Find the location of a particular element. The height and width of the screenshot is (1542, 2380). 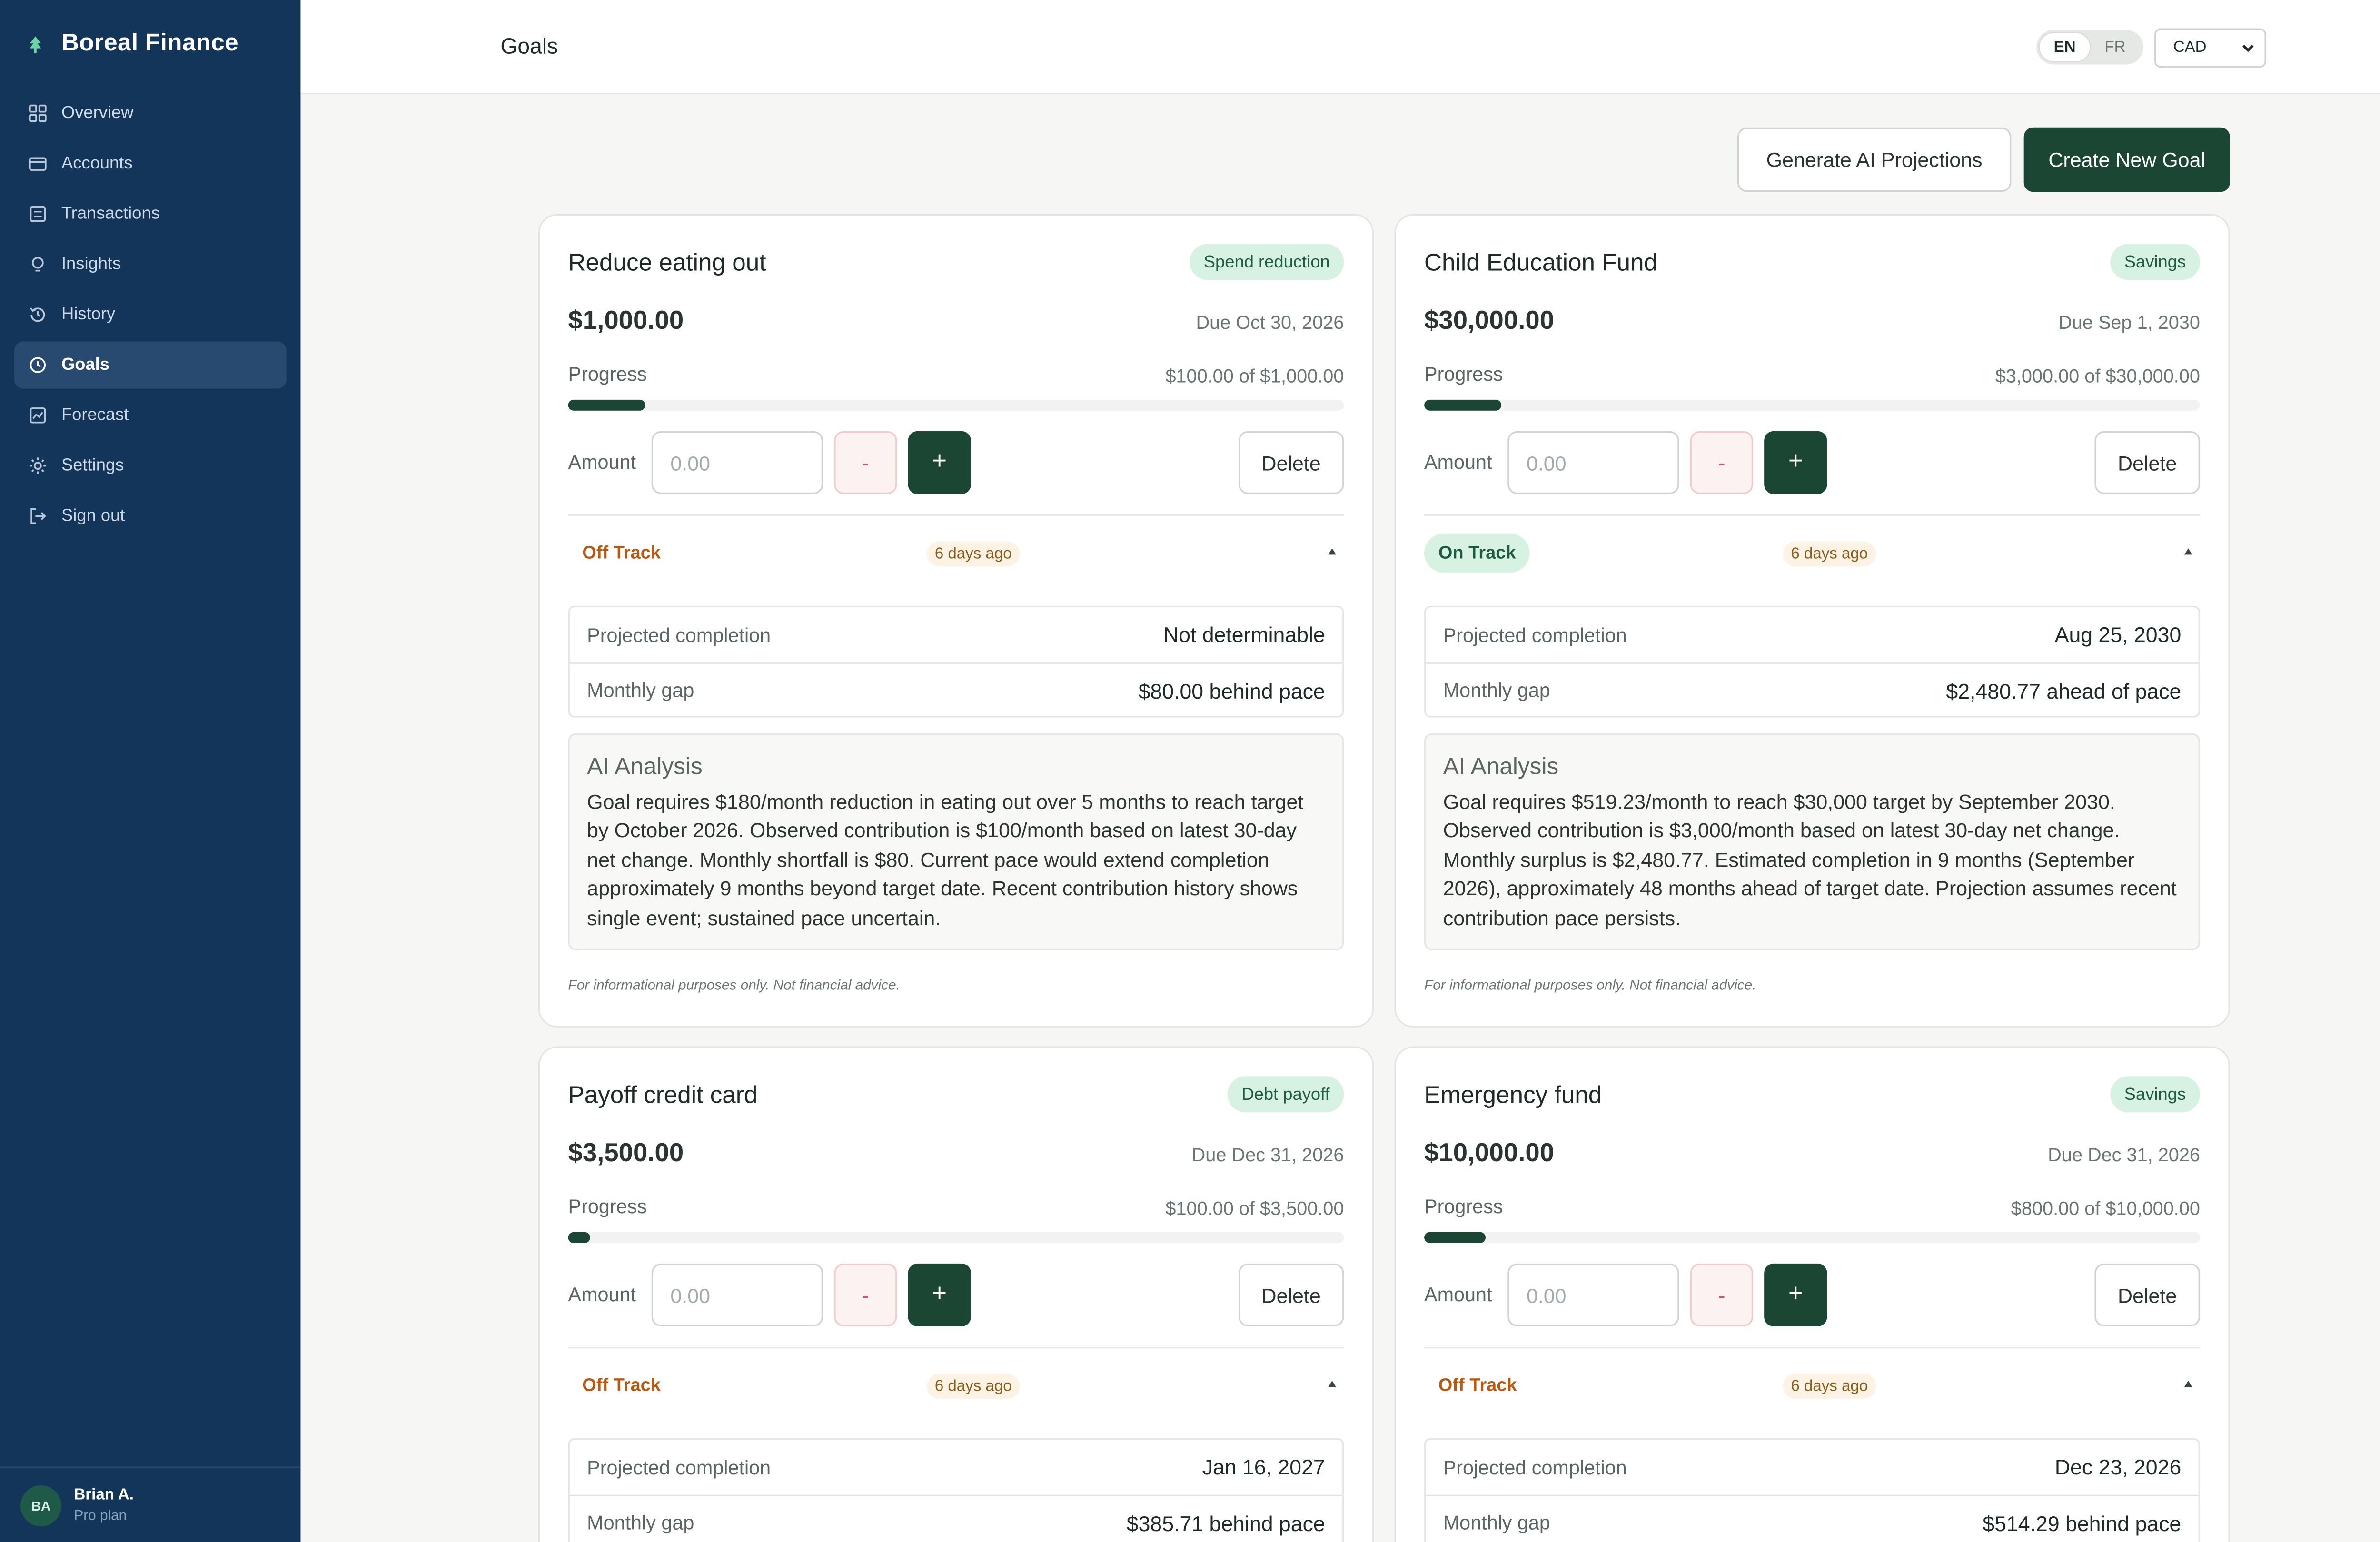

metric-value: Dec 23, 2026 is located at coordinates (2118, 1467).